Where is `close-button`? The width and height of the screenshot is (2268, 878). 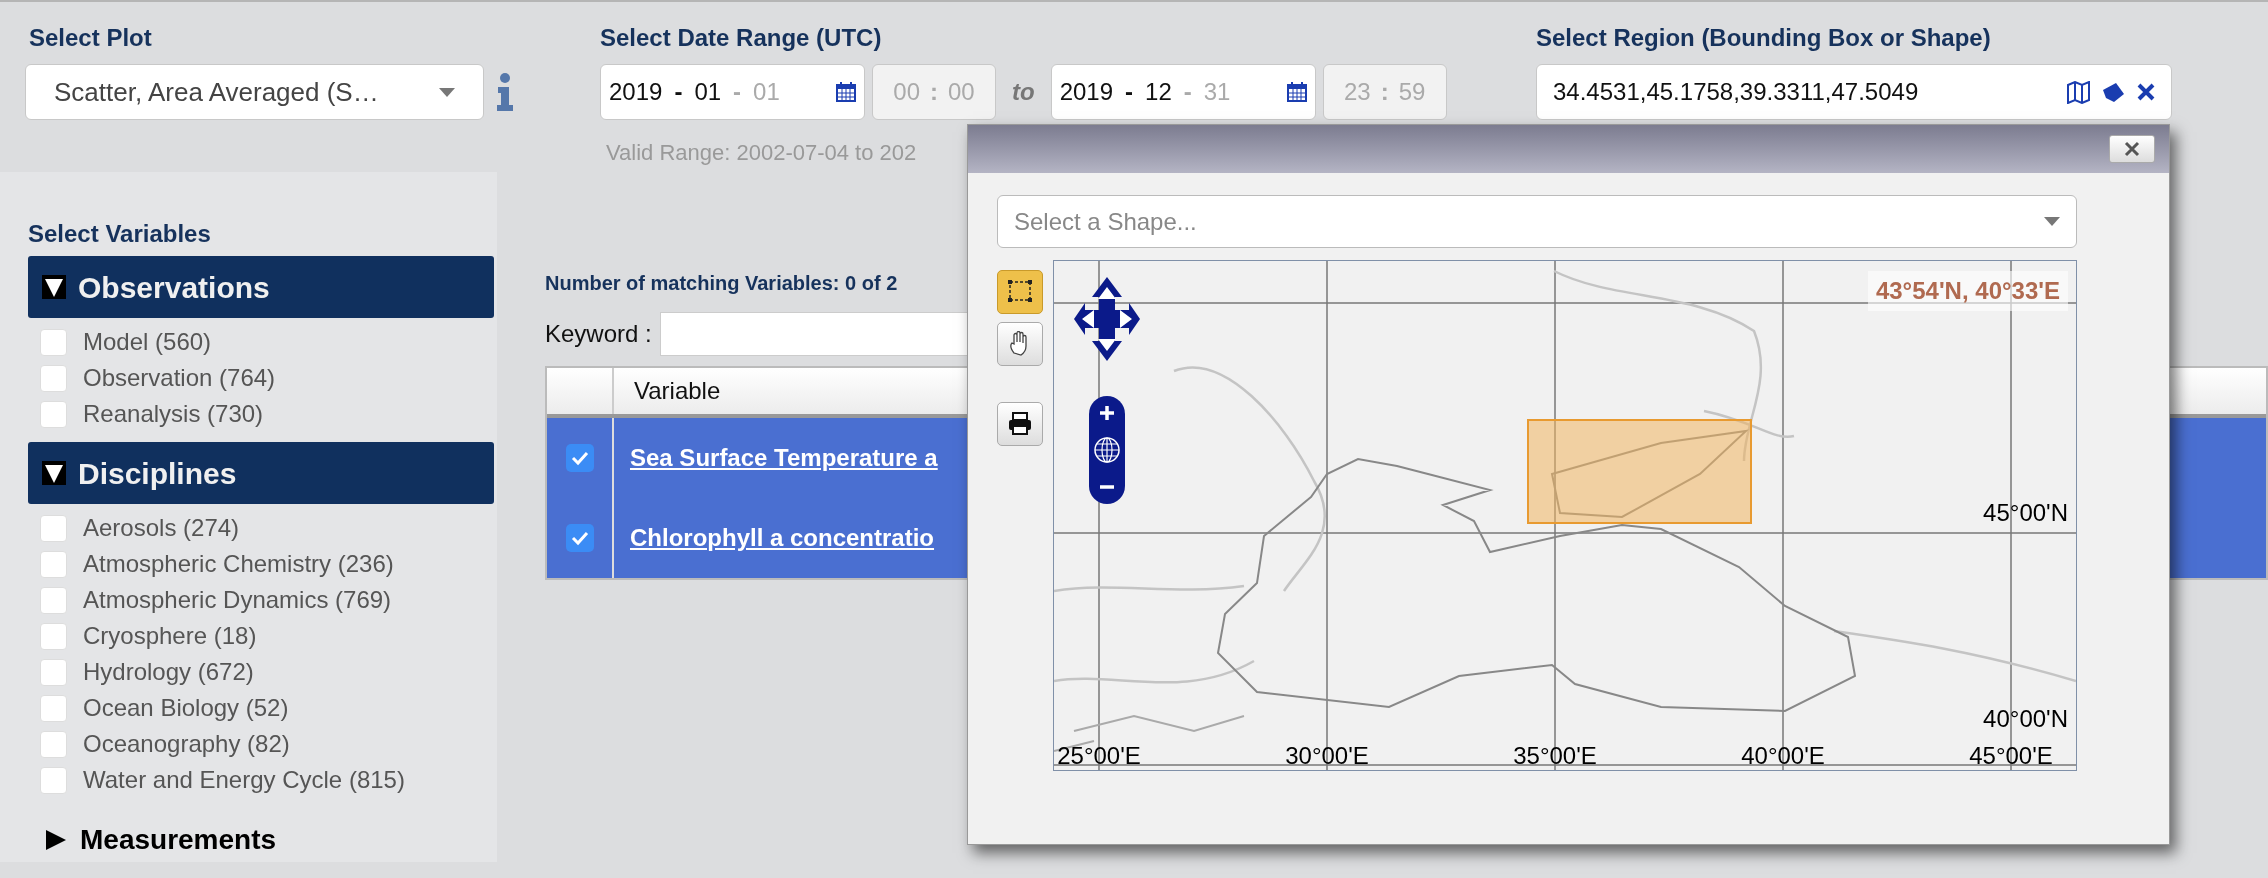 close-button is located at coordinates (2132, 149).